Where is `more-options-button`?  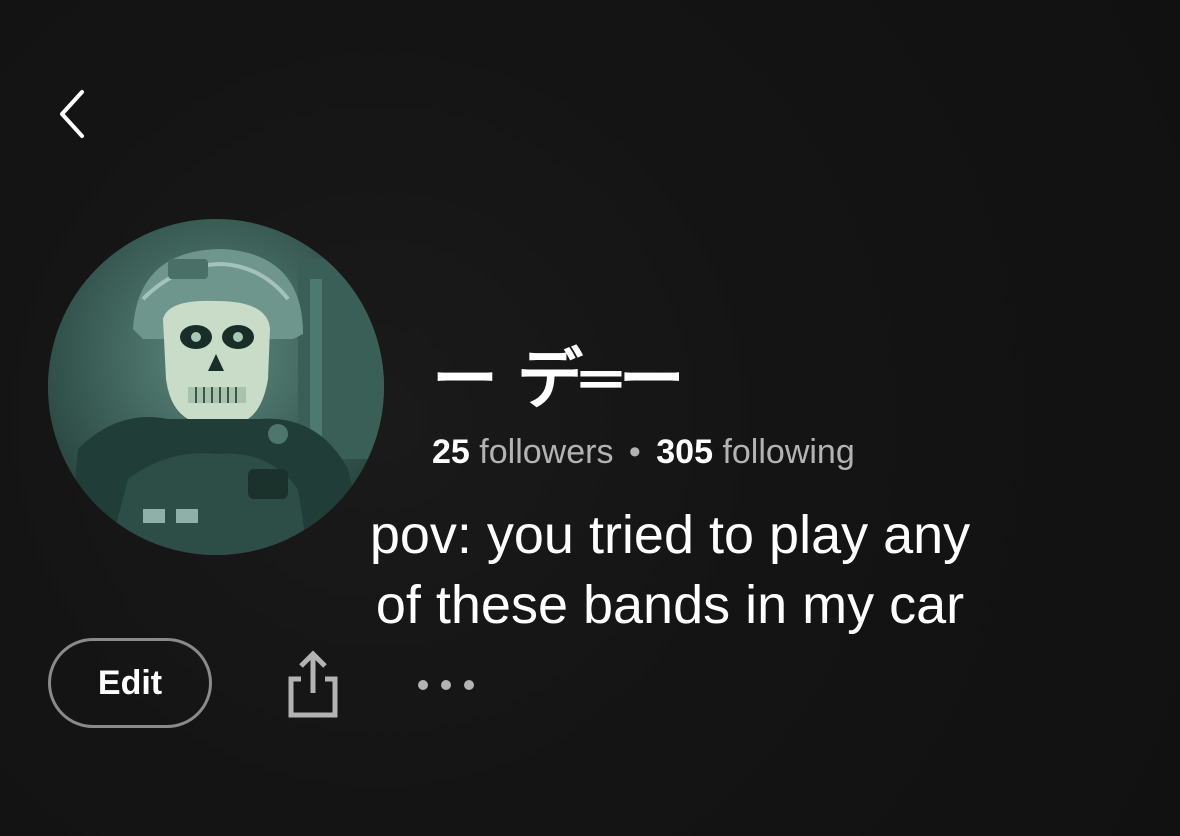
more-options-button is located at coordinates (446, 685).